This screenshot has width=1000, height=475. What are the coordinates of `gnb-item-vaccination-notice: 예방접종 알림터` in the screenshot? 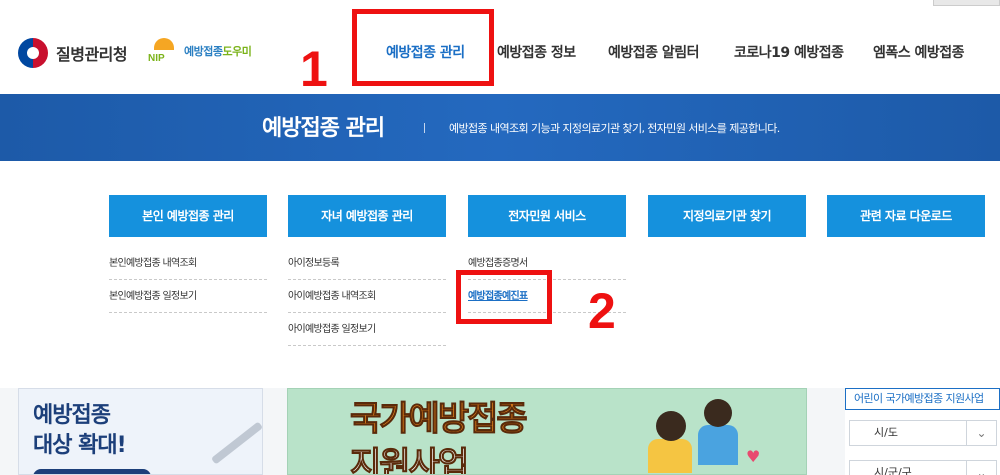 It's located at (654, 52).